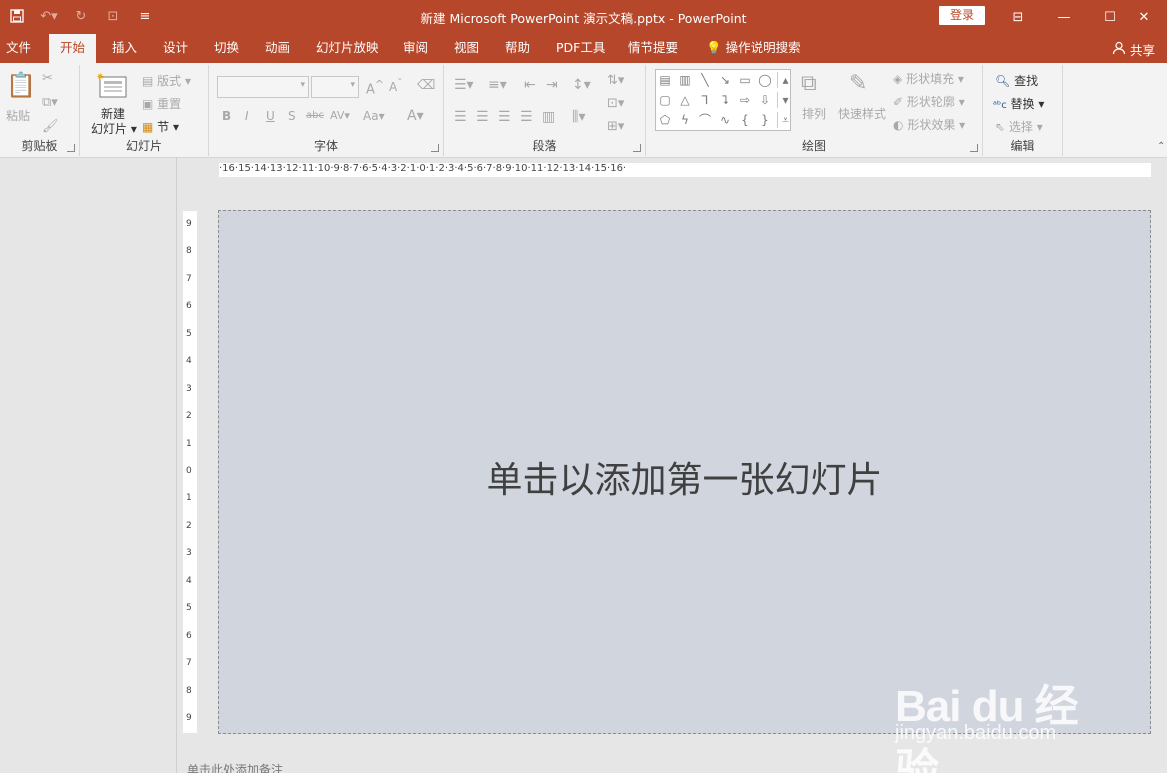 Image resolution: width=1167 pixels, height=773 pixels. What do you see at coordinates (705, 120) in the screenshot?
I see `arc-shape-icon: ⌒` at bounding box center [705, 120].